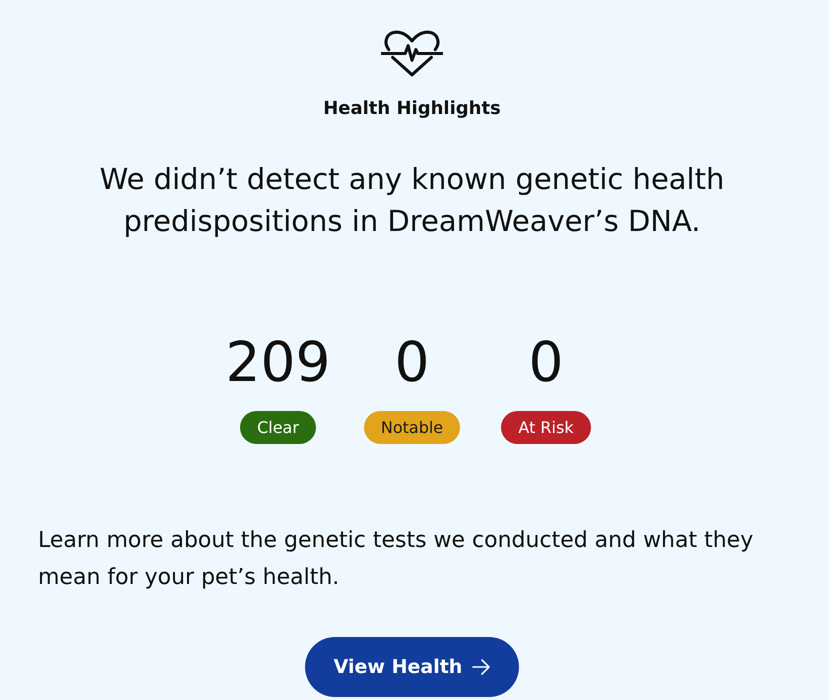  I want to click on learn-more-text: Learn more about the genetic tests we conducted and what they mean for your pet’s health., so click(396, 559).